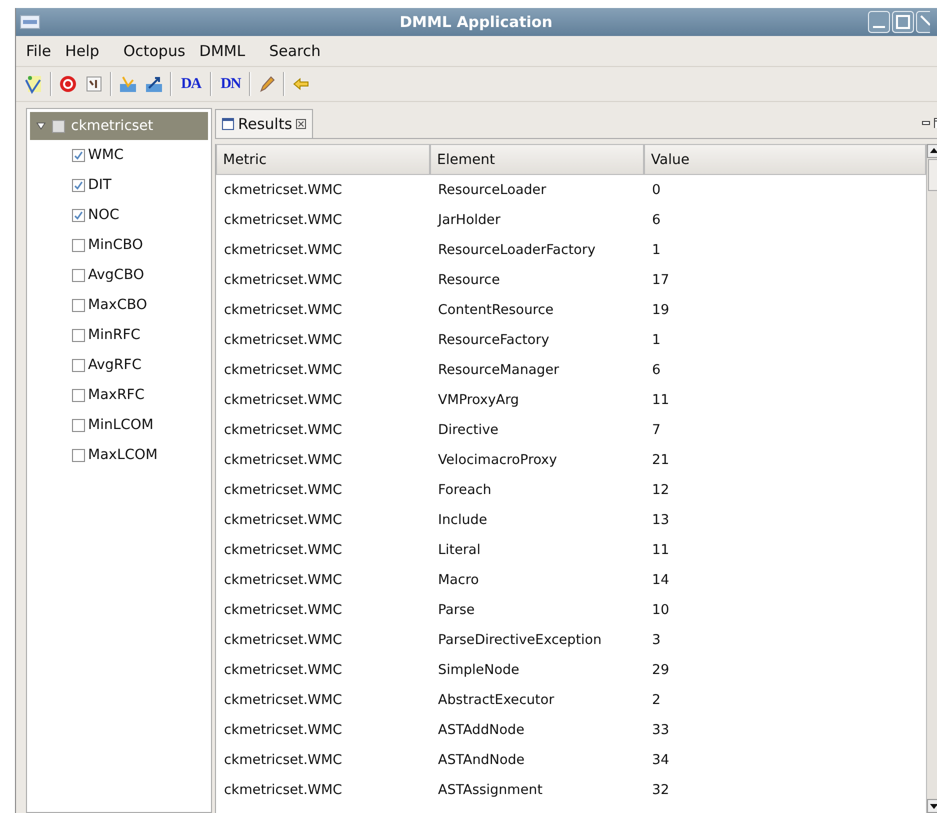 This screenshot has width=937, height=813. Describe the element at coordinates (785, 159) in the screenshot. I see `column-header: Value` at that location.